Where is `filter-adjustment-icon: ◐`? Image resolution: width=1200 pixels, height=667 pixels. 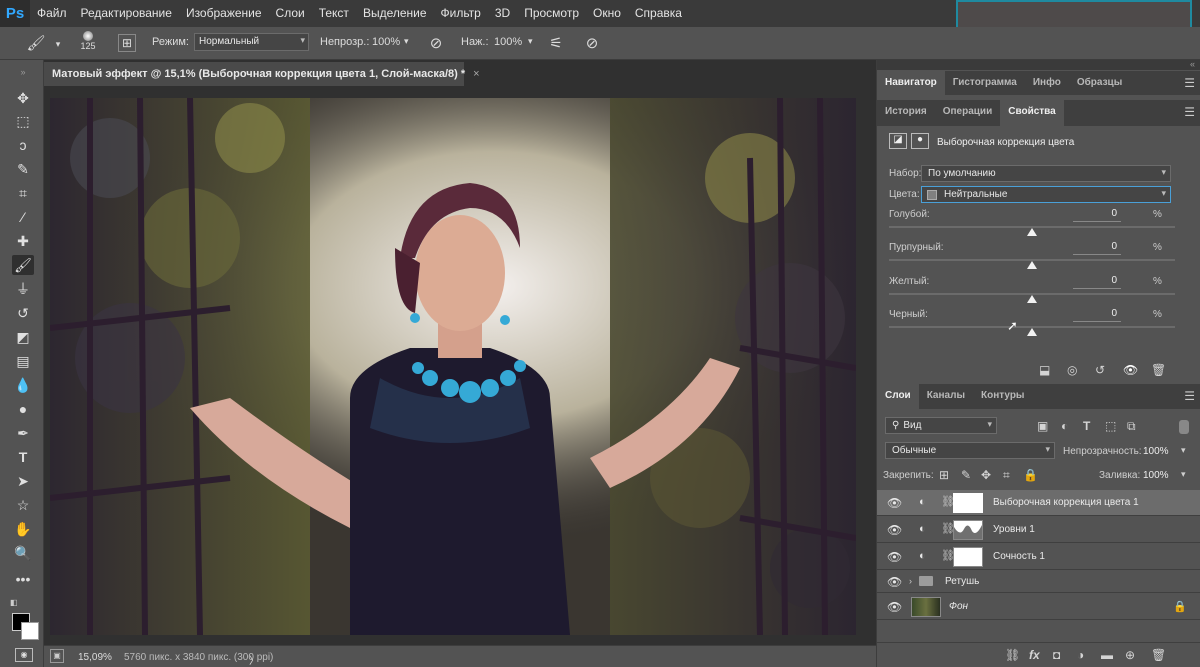
filter-adjustment-icon: ◐ is located at coordinates (1064, 426).